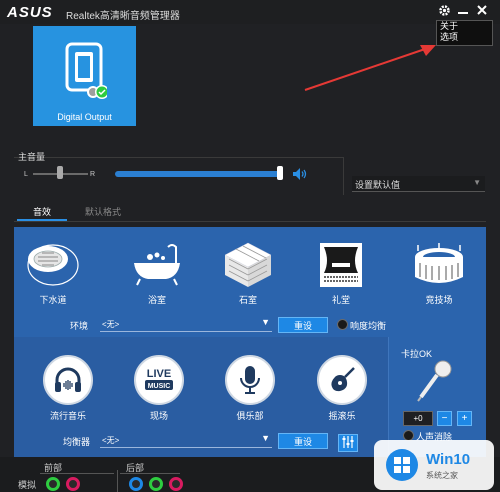 The height and width of the screenshot is (492, 500). Describe the element at coordinates (280, 173) in the screenshot. I see `volume-slider-knob` at that location.